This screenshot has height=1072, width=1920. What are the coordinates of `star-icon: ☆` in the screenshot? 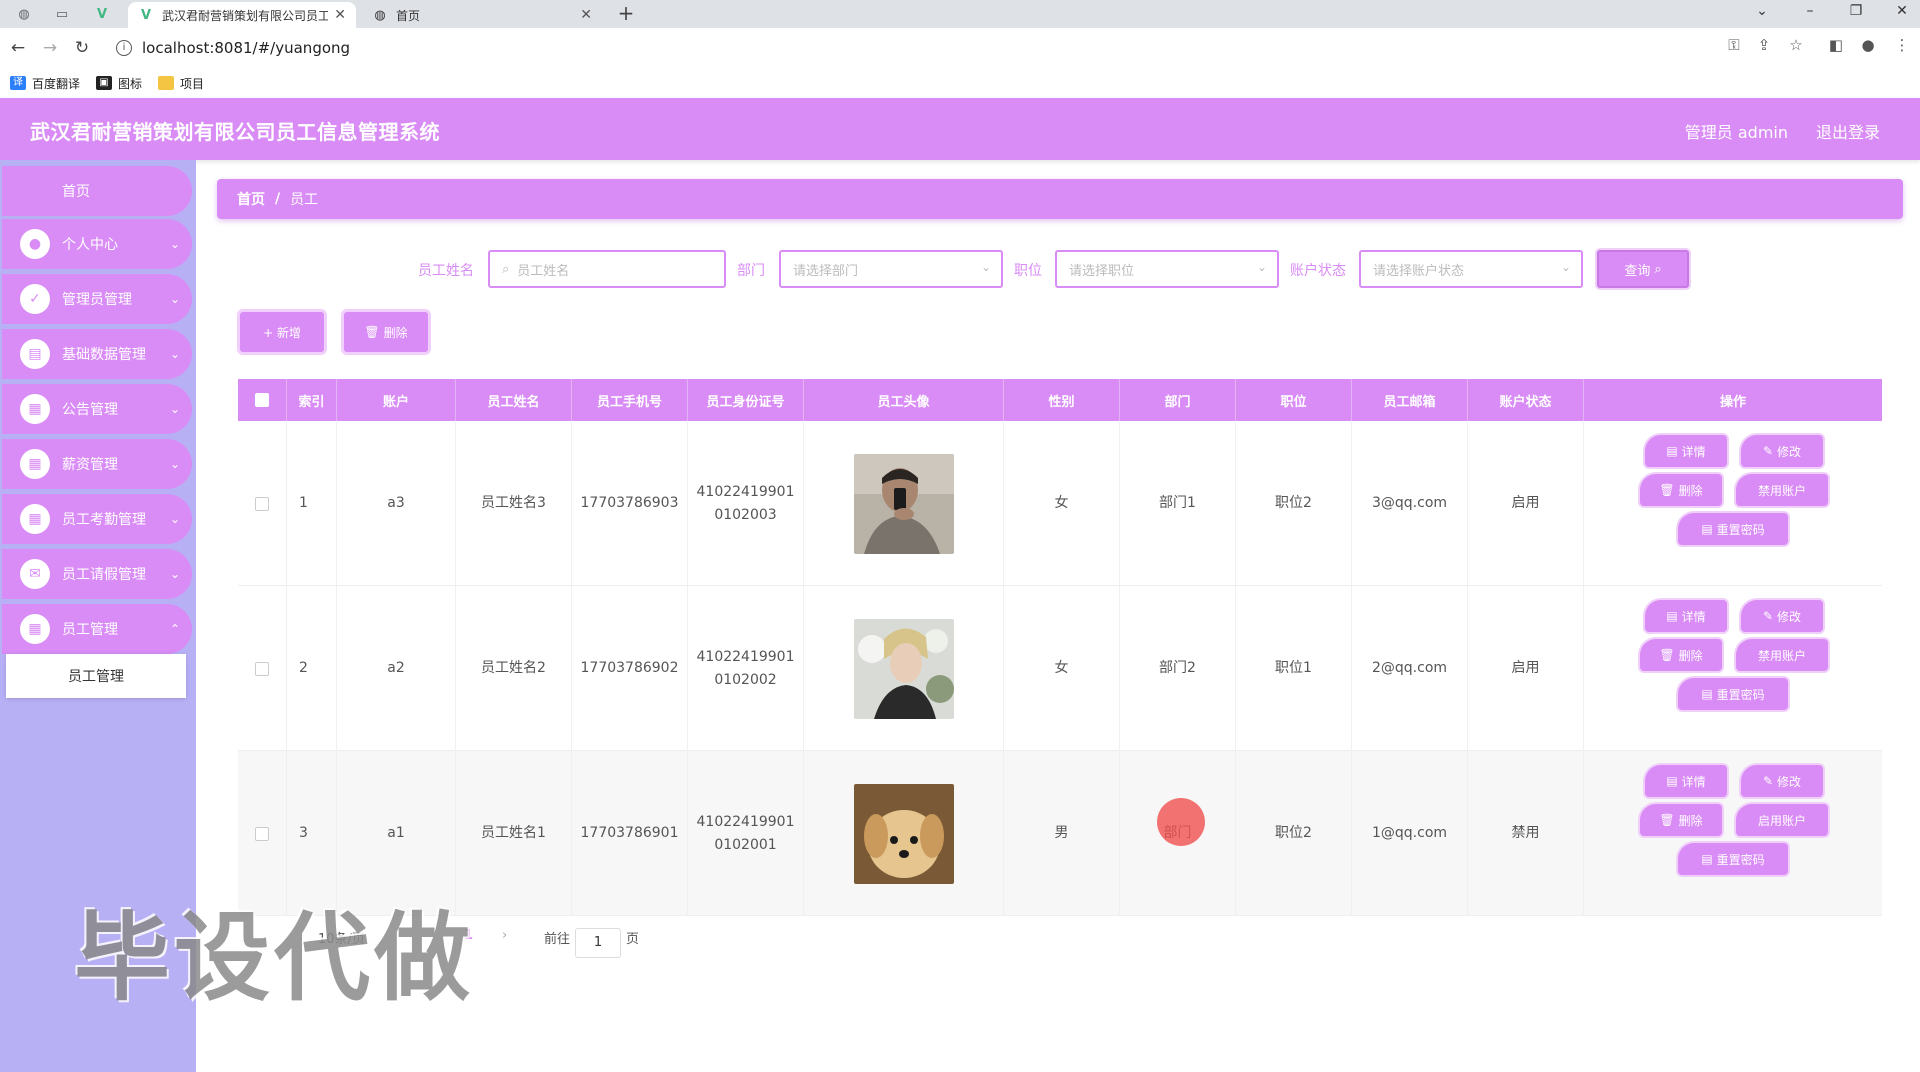 It's located at (1796, 45).